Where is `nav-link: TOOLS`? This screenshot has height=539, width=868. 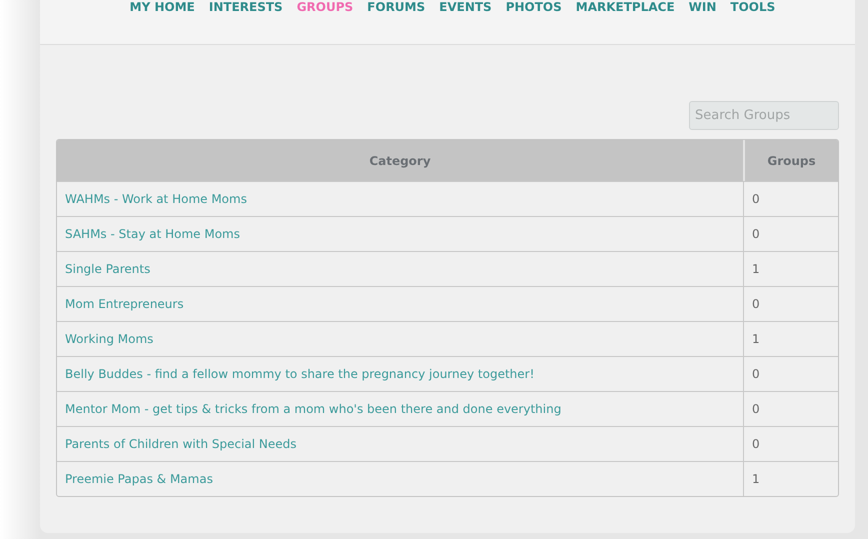
nav-link: TOOLS is located at coordinates (753, 7).